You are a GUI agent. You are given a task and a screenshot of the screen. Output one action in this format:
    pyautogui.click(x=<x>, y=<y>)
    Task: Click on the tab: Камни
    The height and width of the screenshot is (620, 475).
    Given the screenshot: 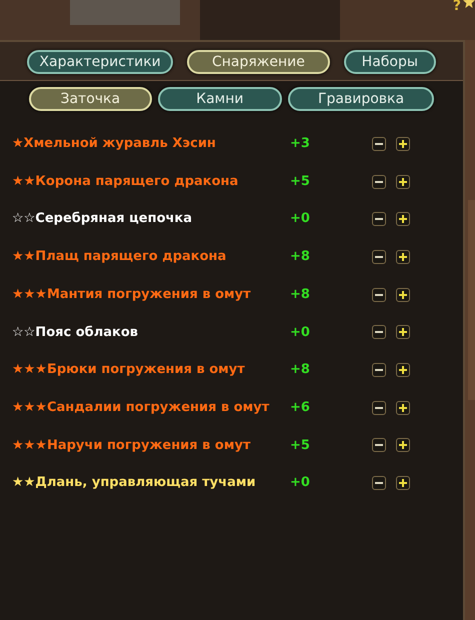 What is the action you would take?
    pyautogui.click(x=220, y=99)
    